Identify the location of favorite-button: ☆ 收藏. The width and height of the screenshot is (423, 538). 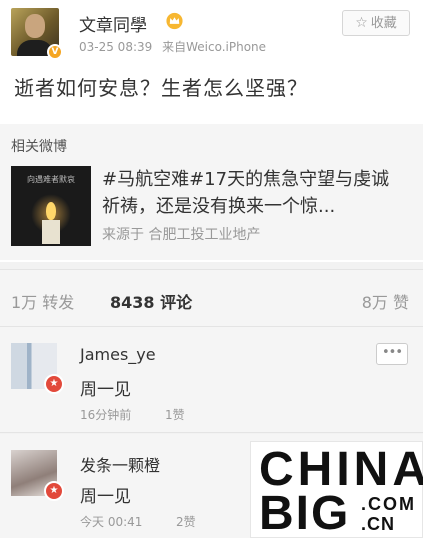
(376, 23).